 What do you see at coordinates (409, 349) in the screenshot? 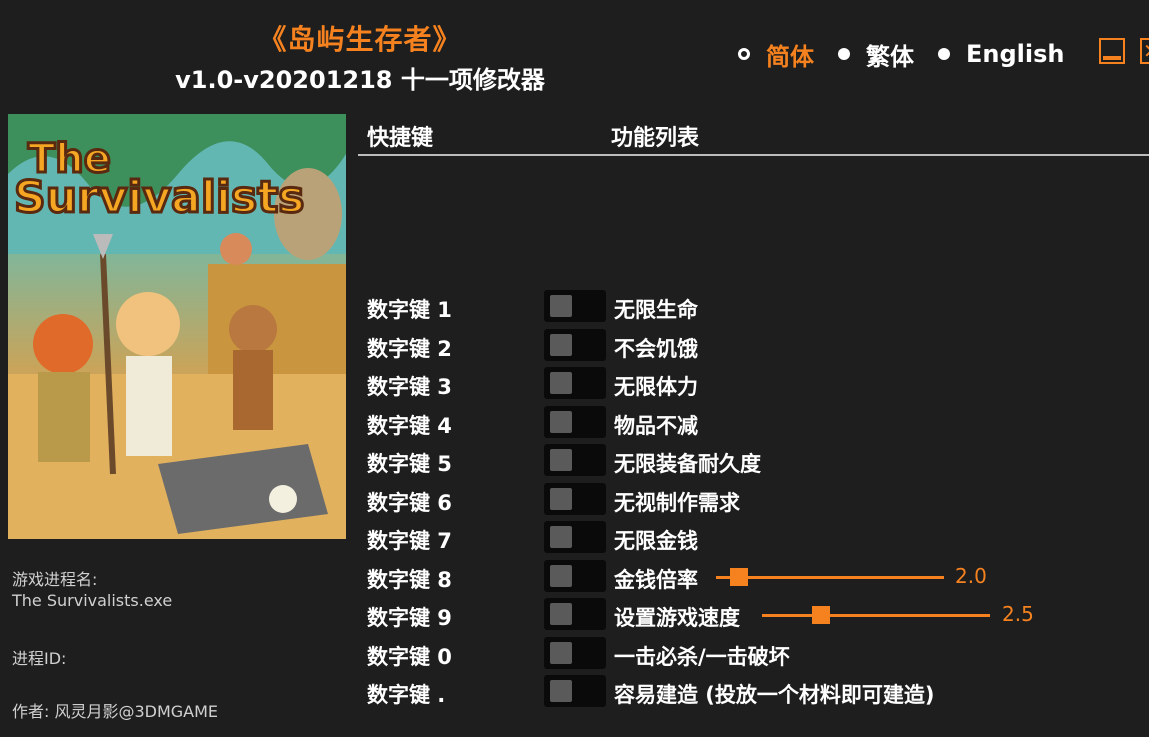
I see `hotkey-label: 数字键 2` at bounding box center [409, 349].